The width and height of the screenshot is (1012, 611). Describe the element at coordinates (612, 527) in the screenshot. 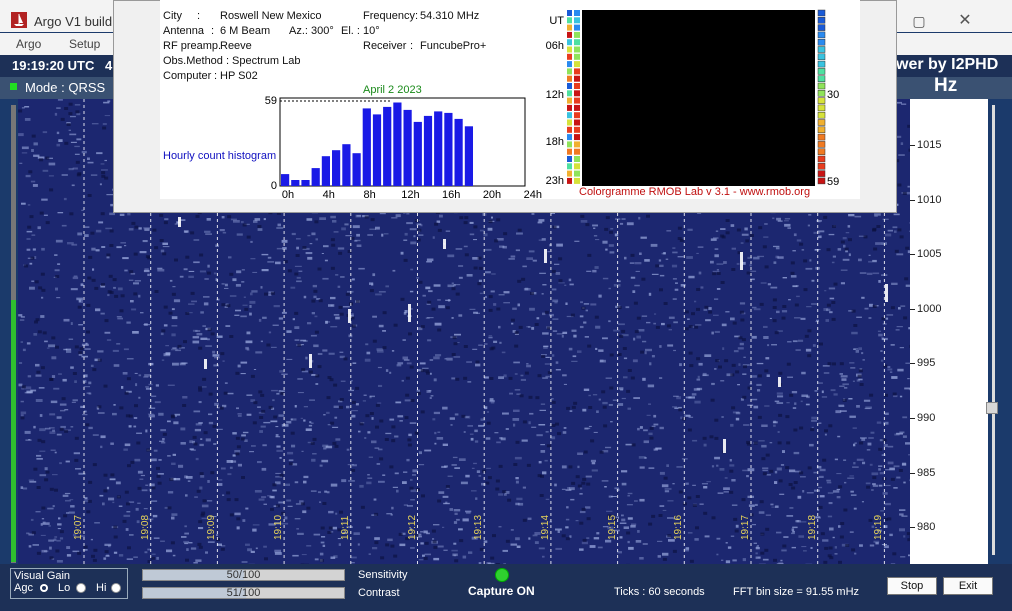

I see `time-label: 19:15` at that location.